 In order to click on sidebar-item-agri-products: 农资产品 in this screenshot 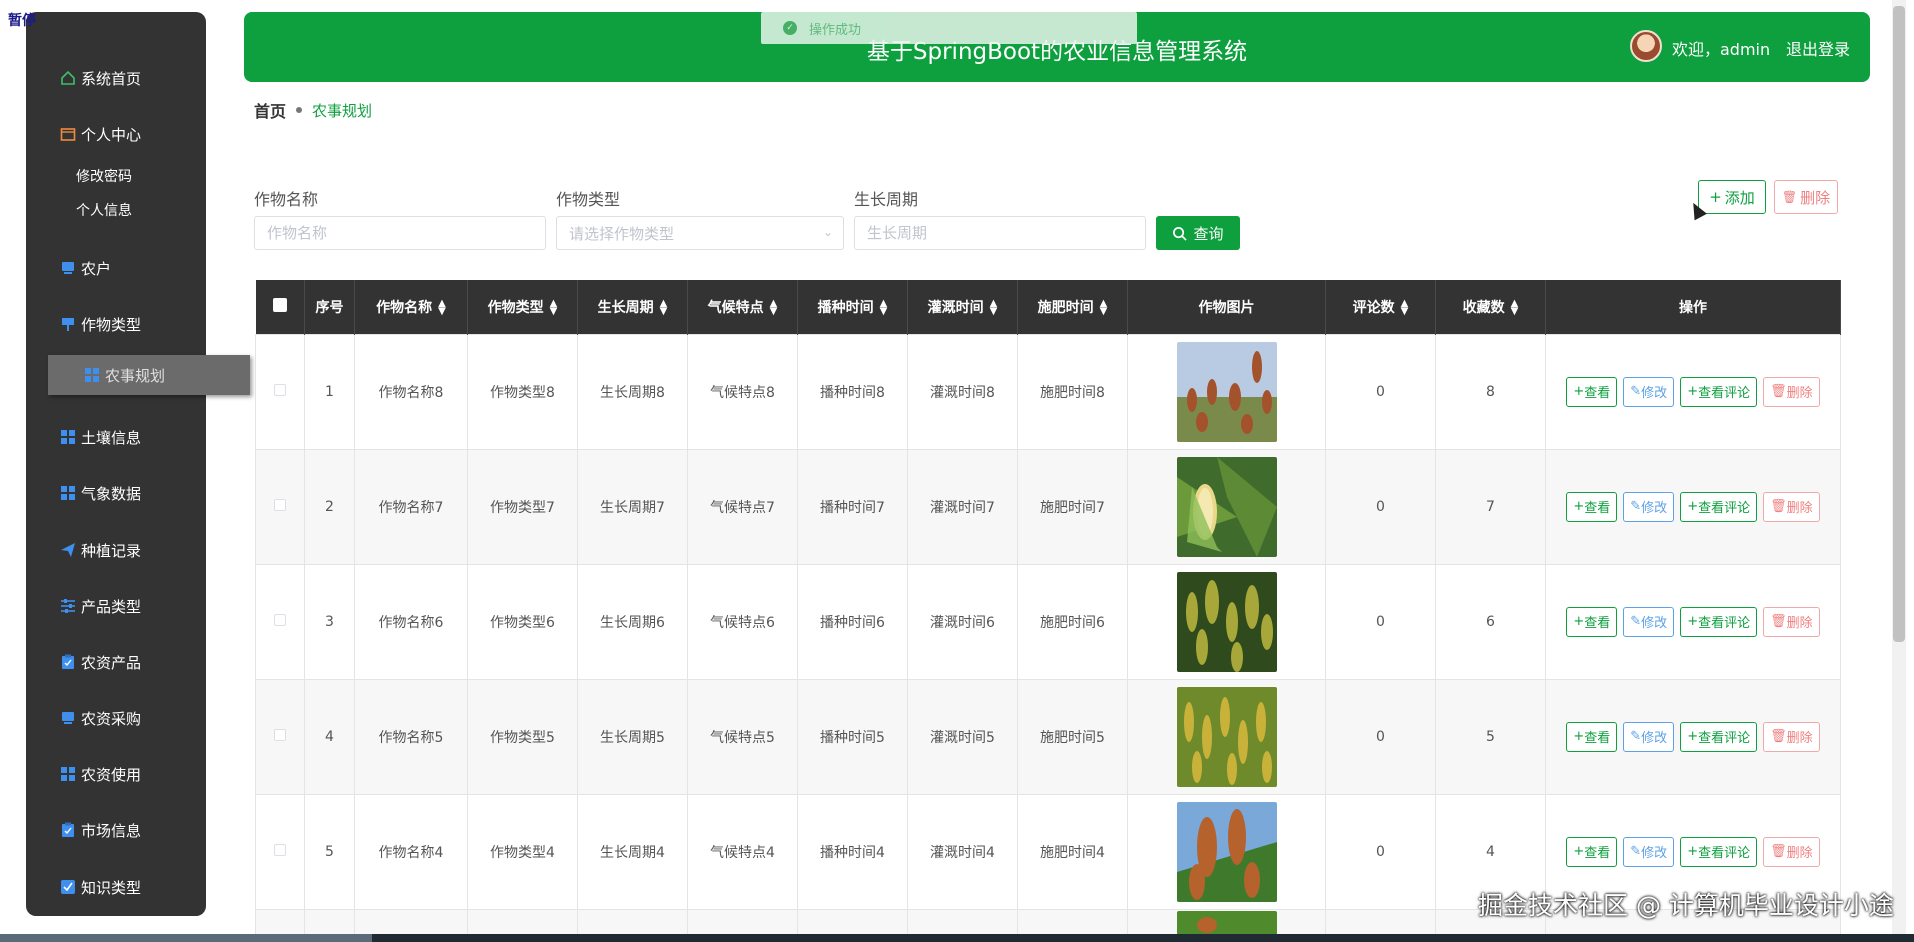, I will do `click(116, 662)`.